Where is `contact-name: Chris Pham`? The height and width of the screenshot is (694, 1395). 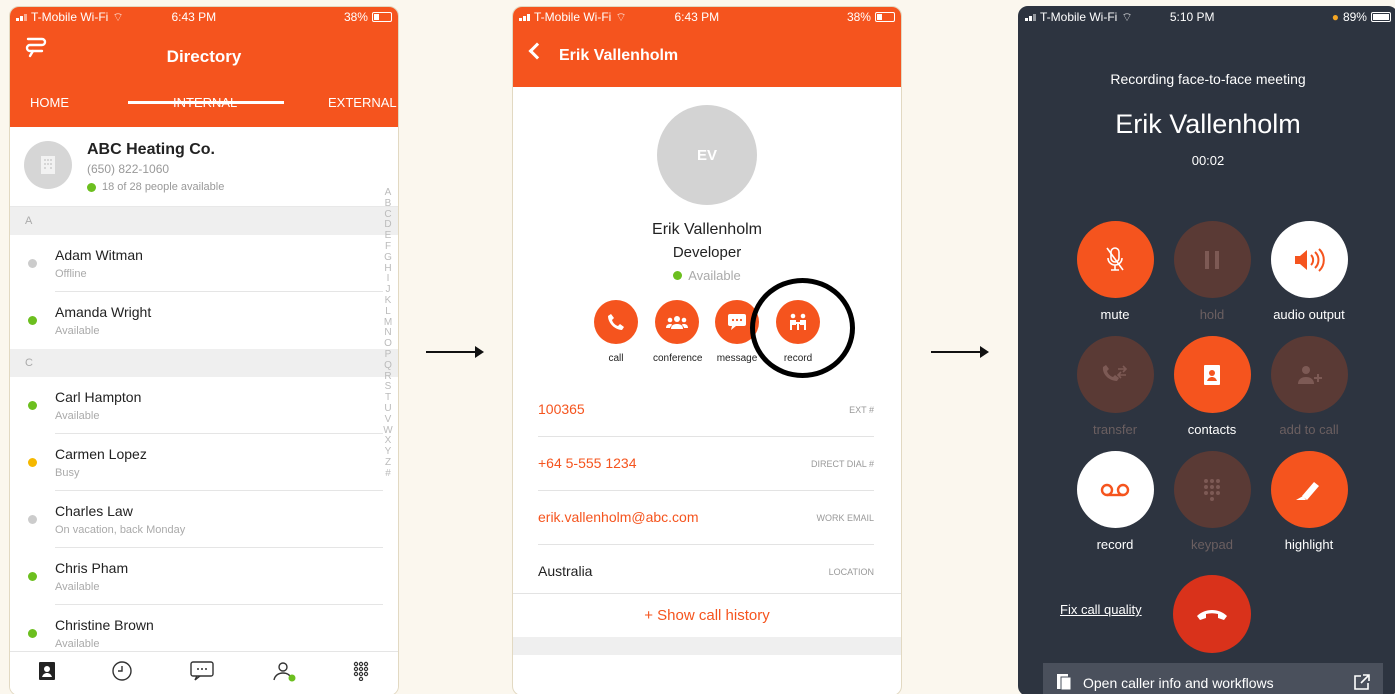 contact-name: Chris Pham is located at coordinates (92, 568).